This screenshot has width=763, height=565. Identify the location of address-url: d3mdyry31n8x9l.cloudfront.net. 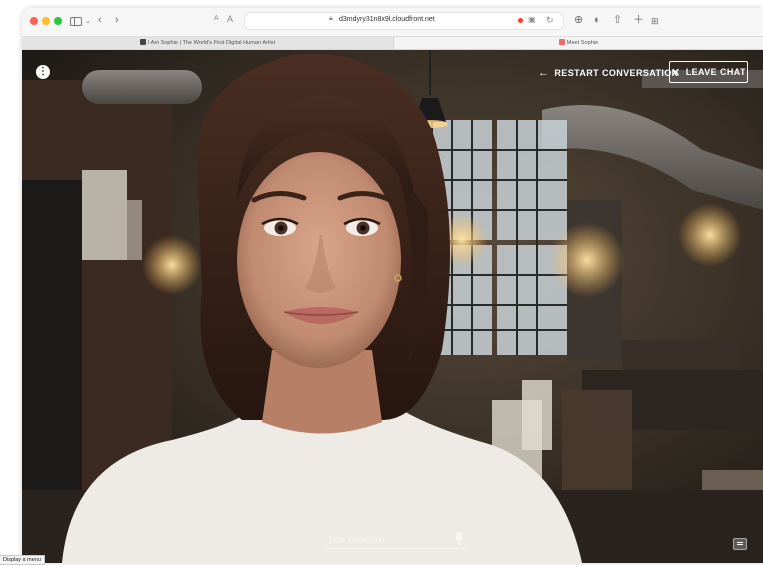
(387, 19).